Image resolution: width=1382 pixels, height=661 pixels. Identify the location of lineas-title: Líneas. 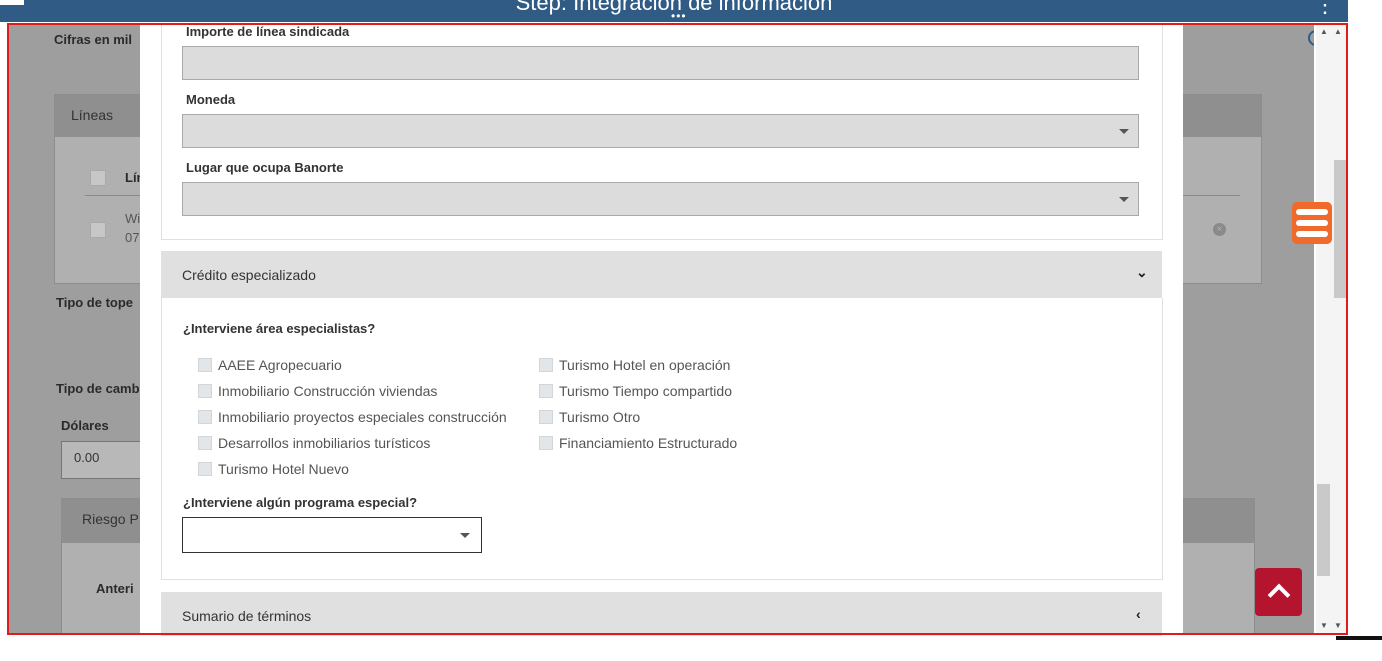
(92, 115).